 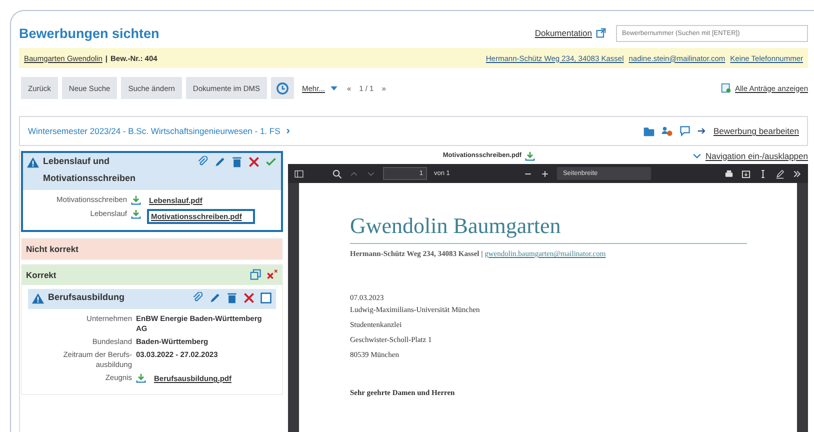 I want to click on program-title: Wintersemester 2023/24 - B.Sc. Wirtschaftsingenieurwesen - 1. FS, so click(x=154, y=131).